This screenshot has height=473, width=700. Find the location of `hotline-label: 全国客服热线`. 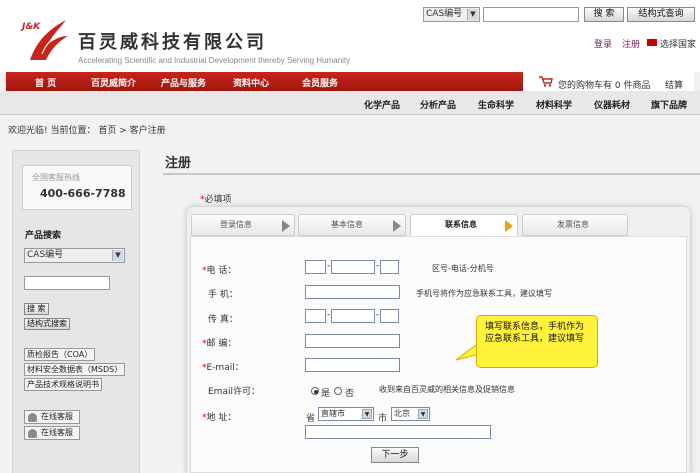

hotline-label: 全国客服热线 is located at coordinates (56, 177).